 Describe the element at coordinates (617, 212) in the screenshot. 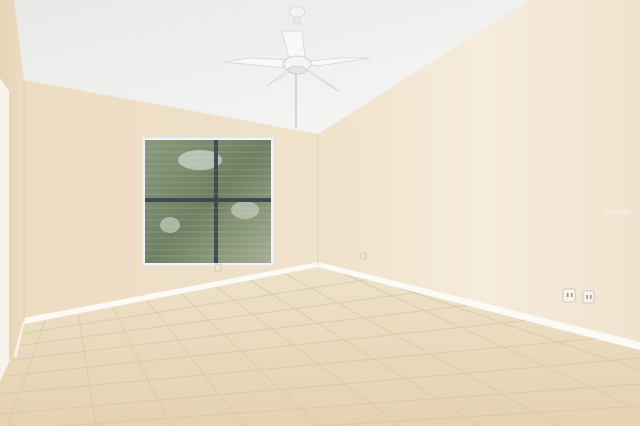

I see `watermark-text: Stellar` at that location.